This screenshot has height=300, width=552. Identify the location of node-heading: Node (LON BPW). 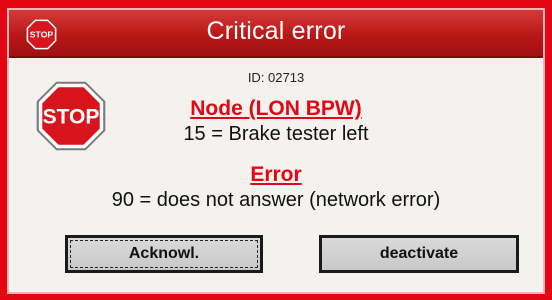
(276, 108).